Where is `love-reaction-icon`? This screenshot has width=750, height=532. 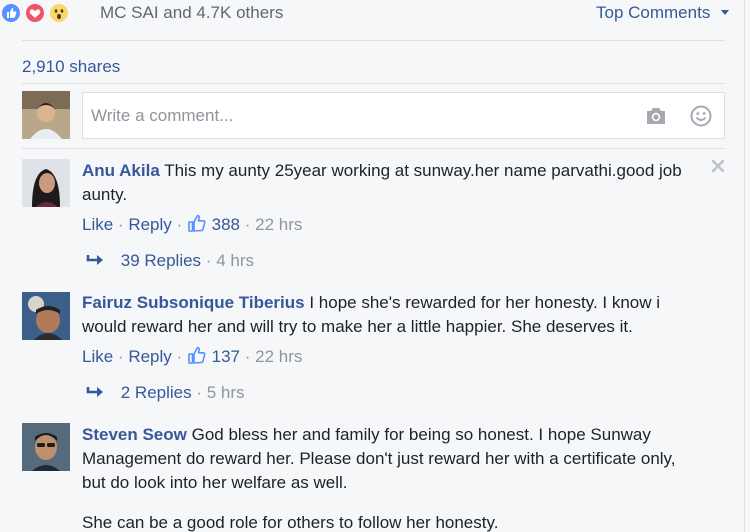 love-reaction-icon is located at coordinates (35, 13).